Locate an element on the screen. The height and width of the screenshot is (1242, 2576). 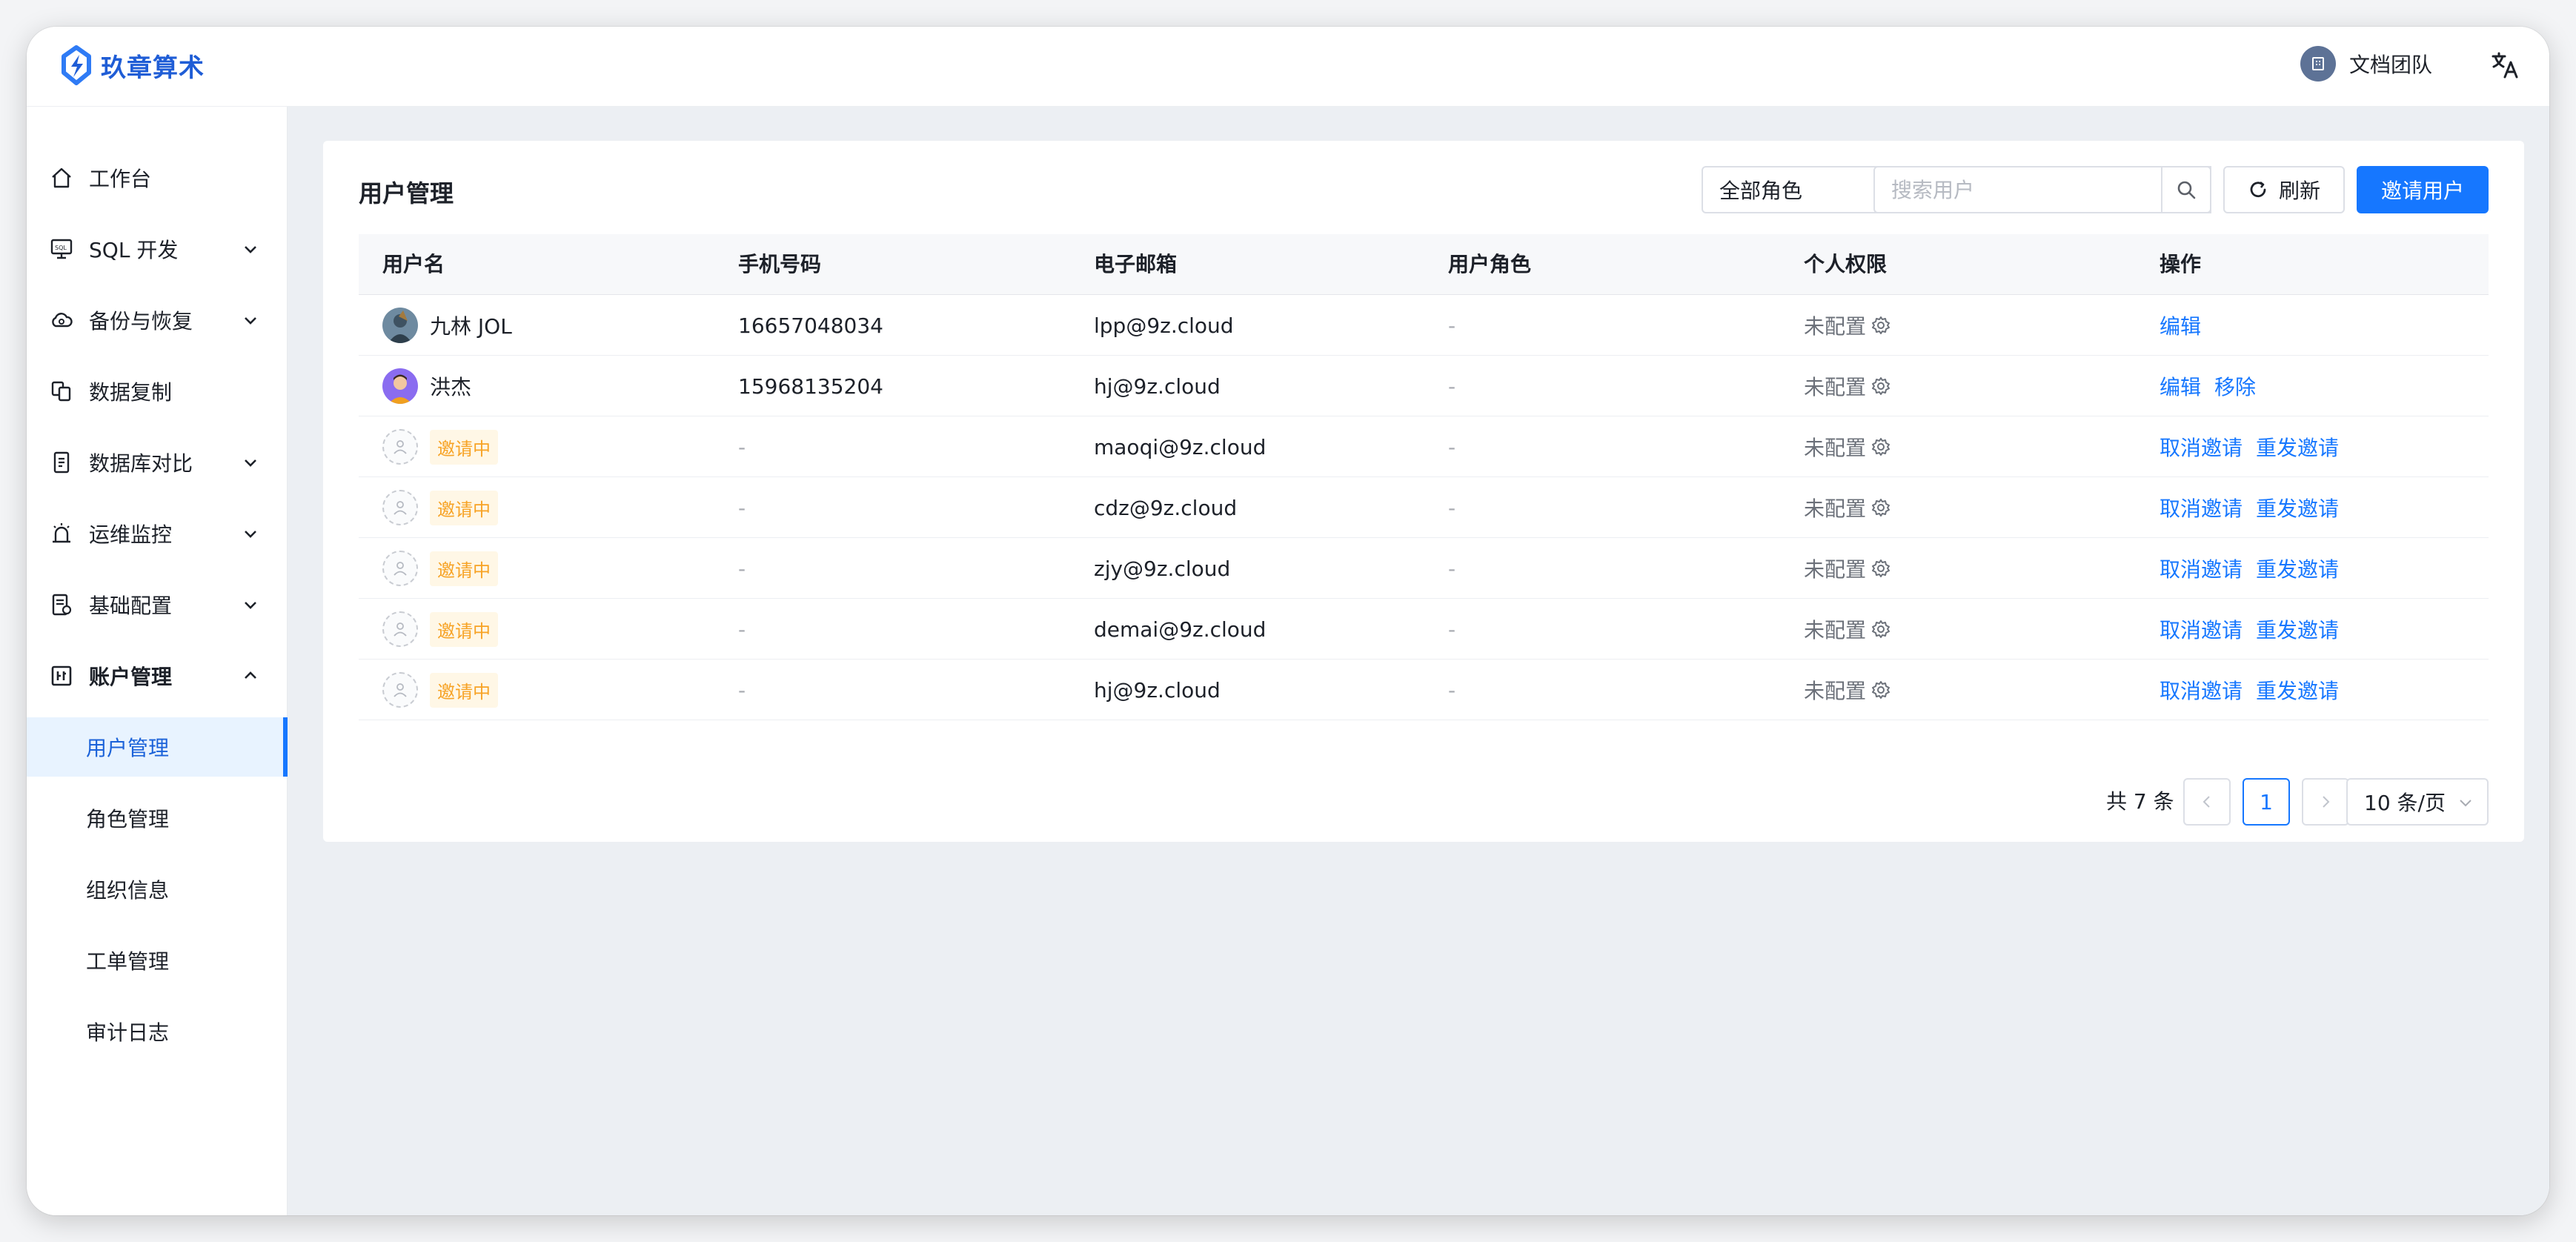
sidebar-item-label: 运维监控 is located at coordinates (131, 534).